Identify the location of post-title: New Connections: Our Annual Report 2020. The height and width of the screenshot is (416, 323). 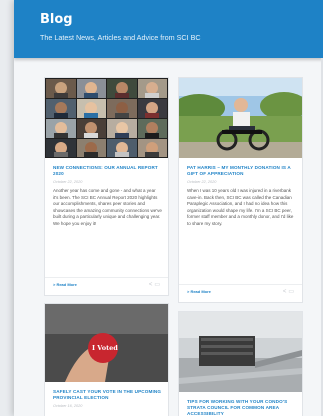
(107, 171).